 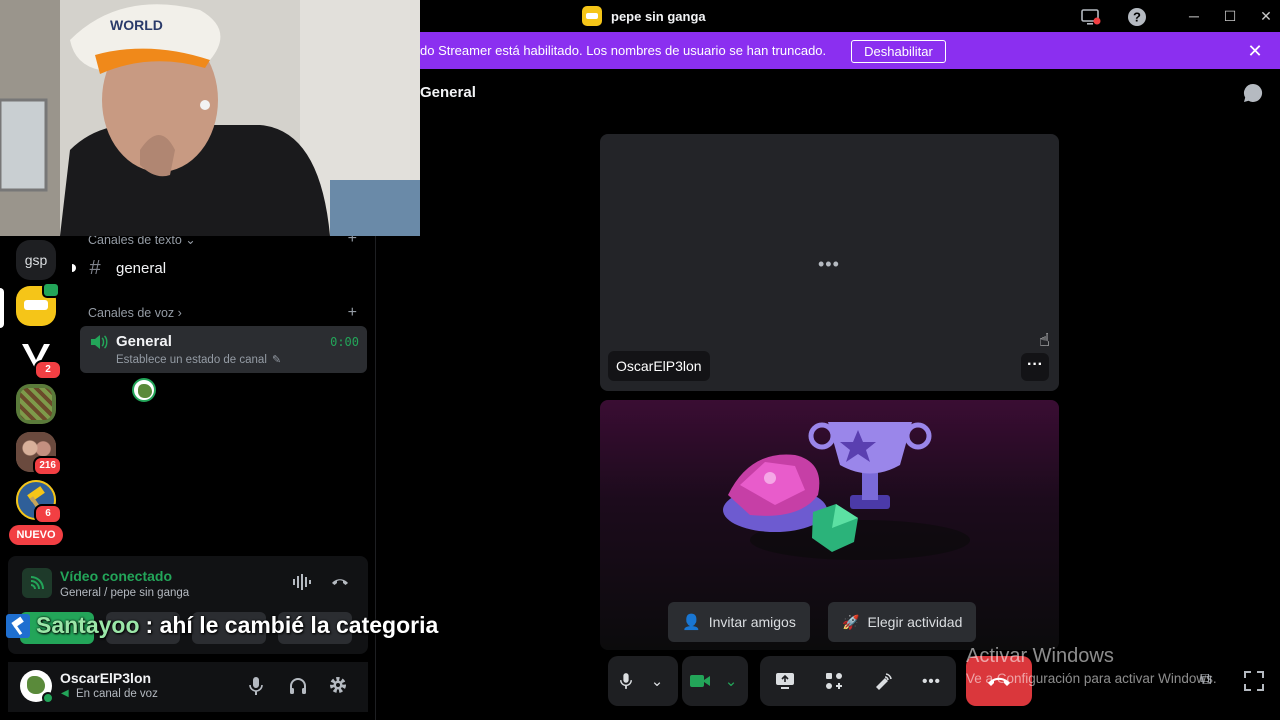 I want to click on channel-general-text: # general, so click(x=224, y=268).